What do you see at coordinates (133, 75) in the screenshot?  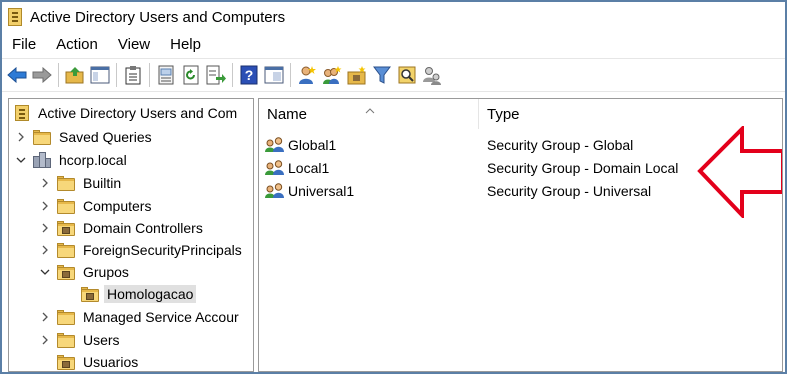 I see `clipboard-icon` at bounding box center [133, 75].